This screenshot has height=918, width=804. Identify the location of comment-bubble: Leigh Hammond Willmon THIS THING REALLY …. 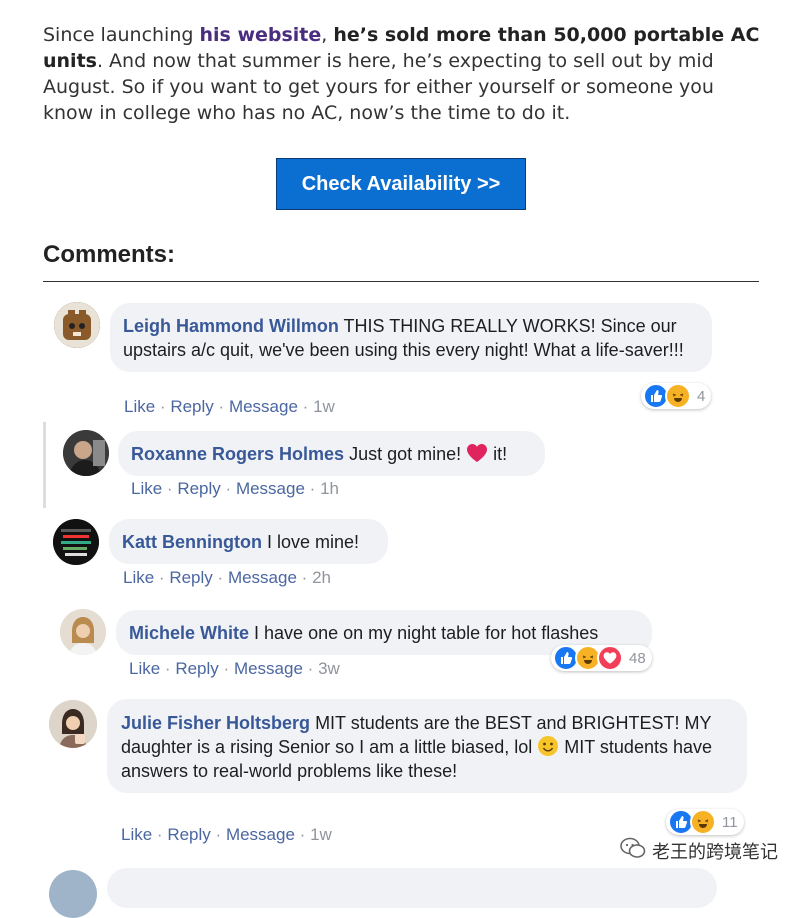
(411, 337).